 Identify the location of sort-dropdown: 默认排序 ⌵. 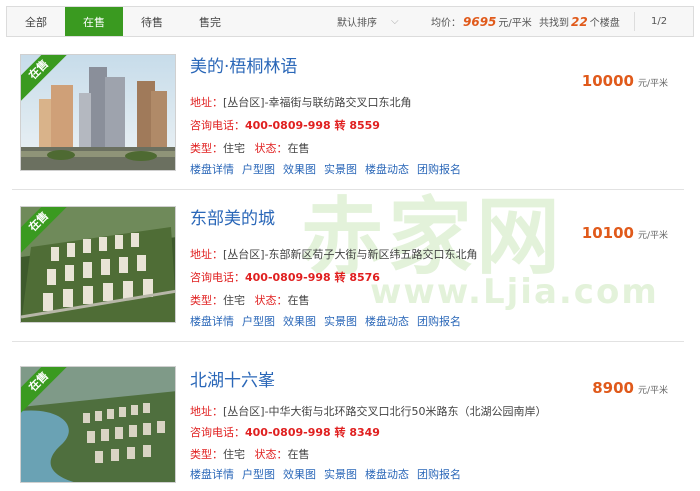
(368, 21).